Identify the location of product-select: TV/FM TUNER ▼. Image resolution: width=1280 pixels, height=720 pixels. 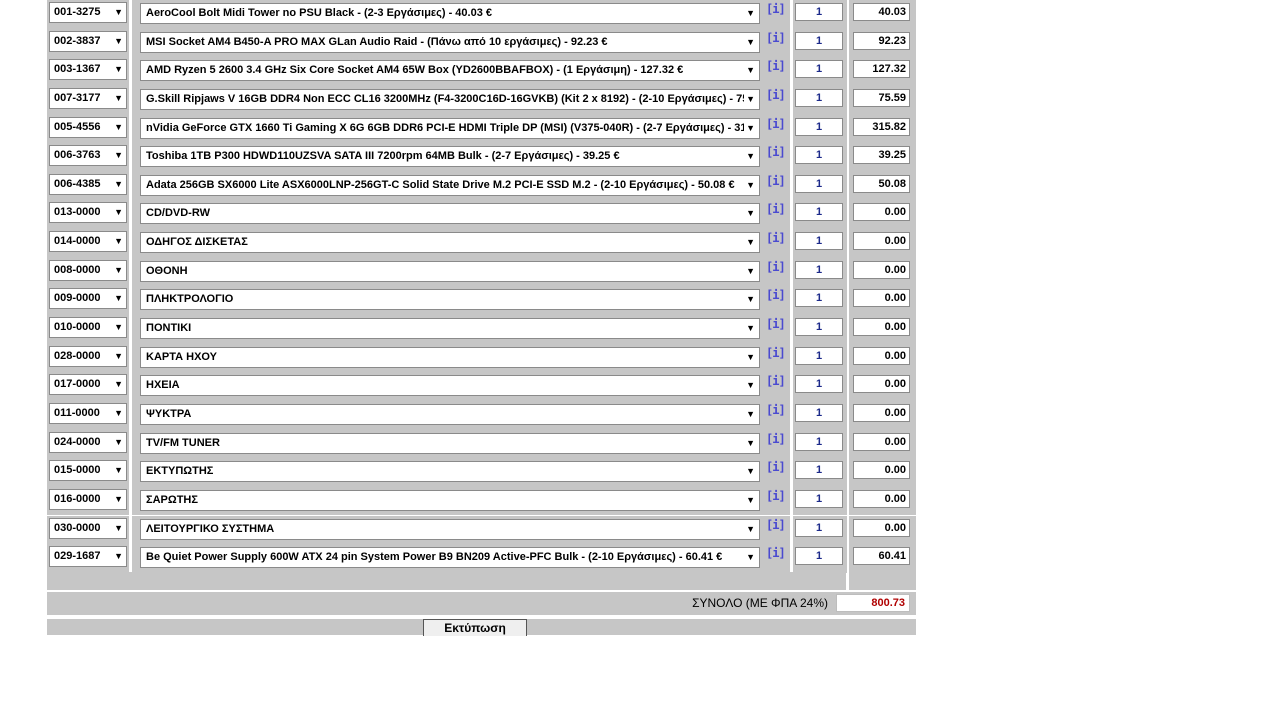
(450, 443).